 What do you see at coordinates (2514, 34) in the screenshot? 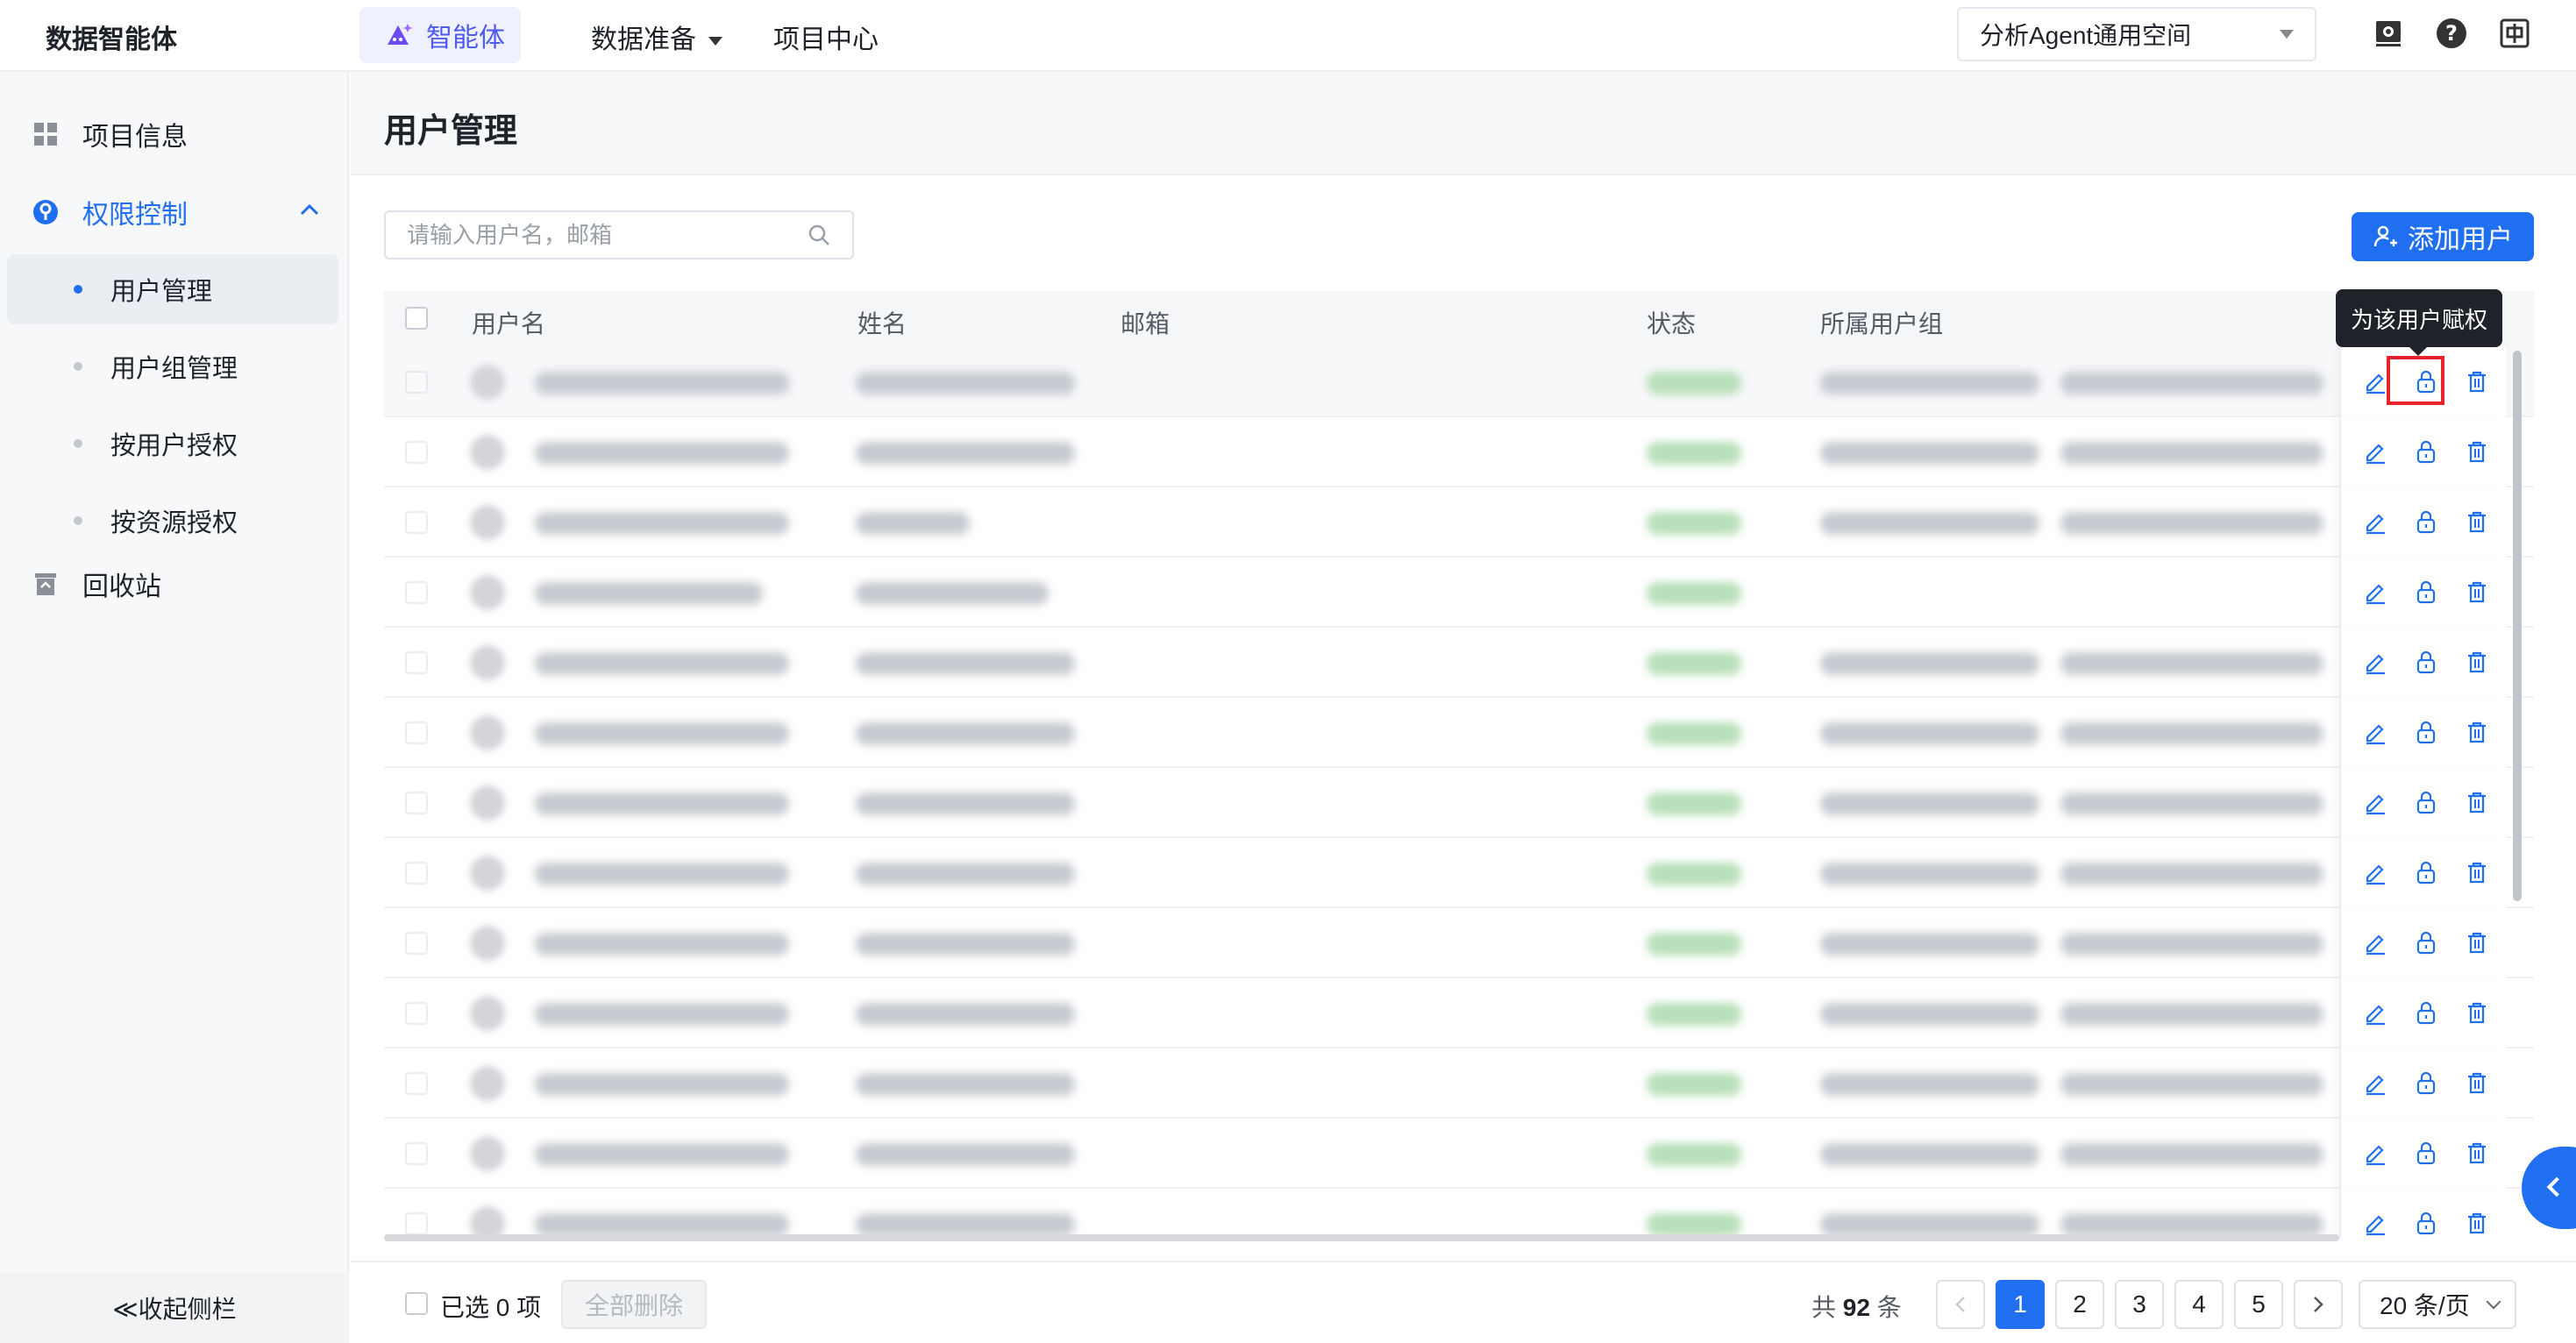
I see `language-icon` at bounding box center [2514, 34].